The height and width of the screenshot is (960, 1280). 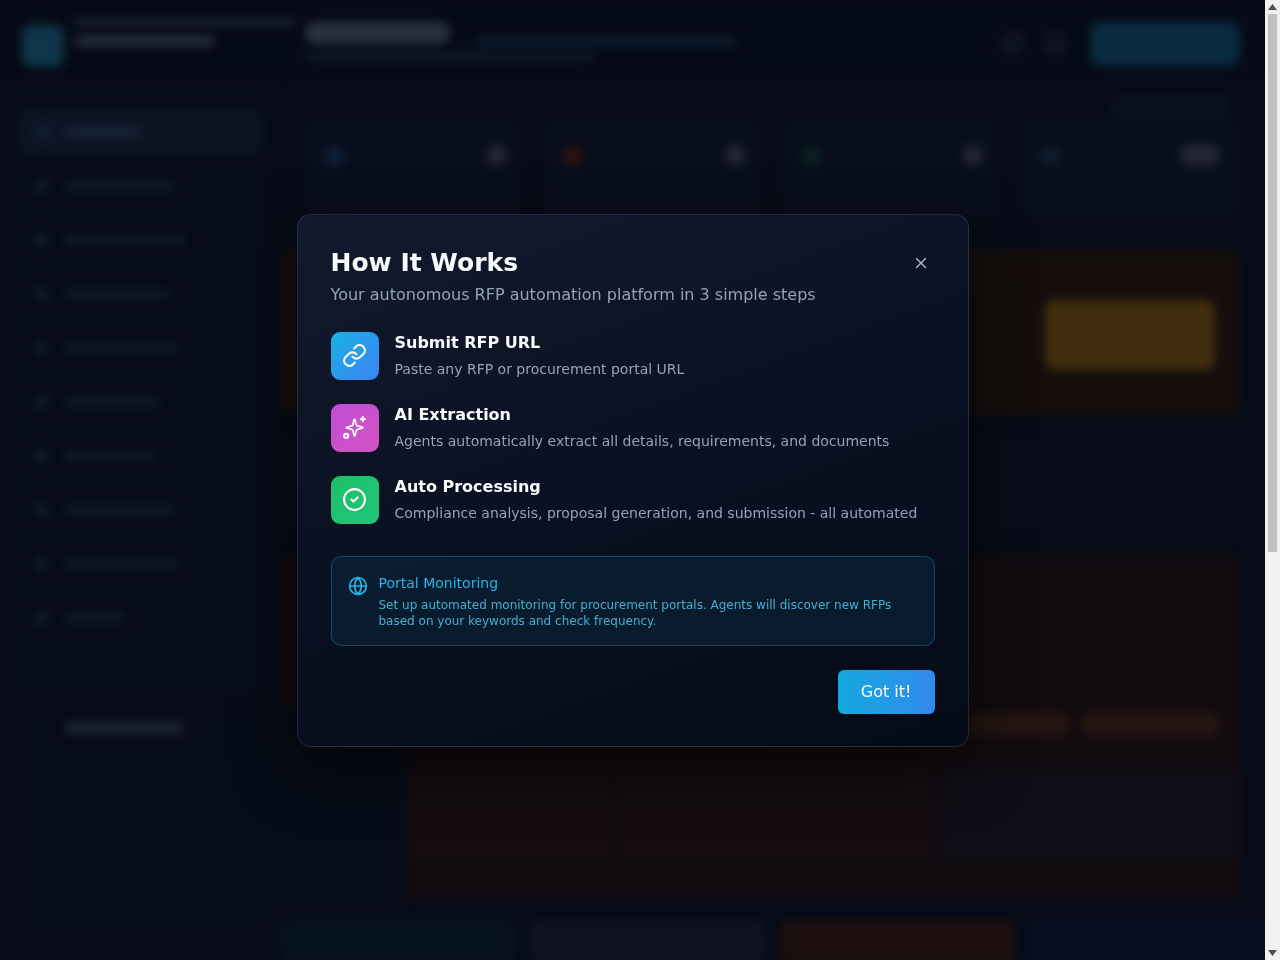 What do you see at coordinates (642, 441) in the screenshot?
I see `step-description: Agents automatically extract all details, requirements, and documents` at bounding box center [642, 441].